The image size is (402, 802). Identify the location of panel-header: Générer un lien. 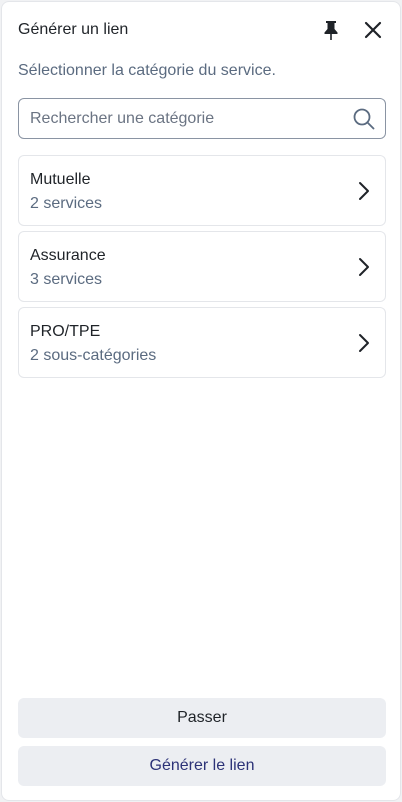
(203, 30).